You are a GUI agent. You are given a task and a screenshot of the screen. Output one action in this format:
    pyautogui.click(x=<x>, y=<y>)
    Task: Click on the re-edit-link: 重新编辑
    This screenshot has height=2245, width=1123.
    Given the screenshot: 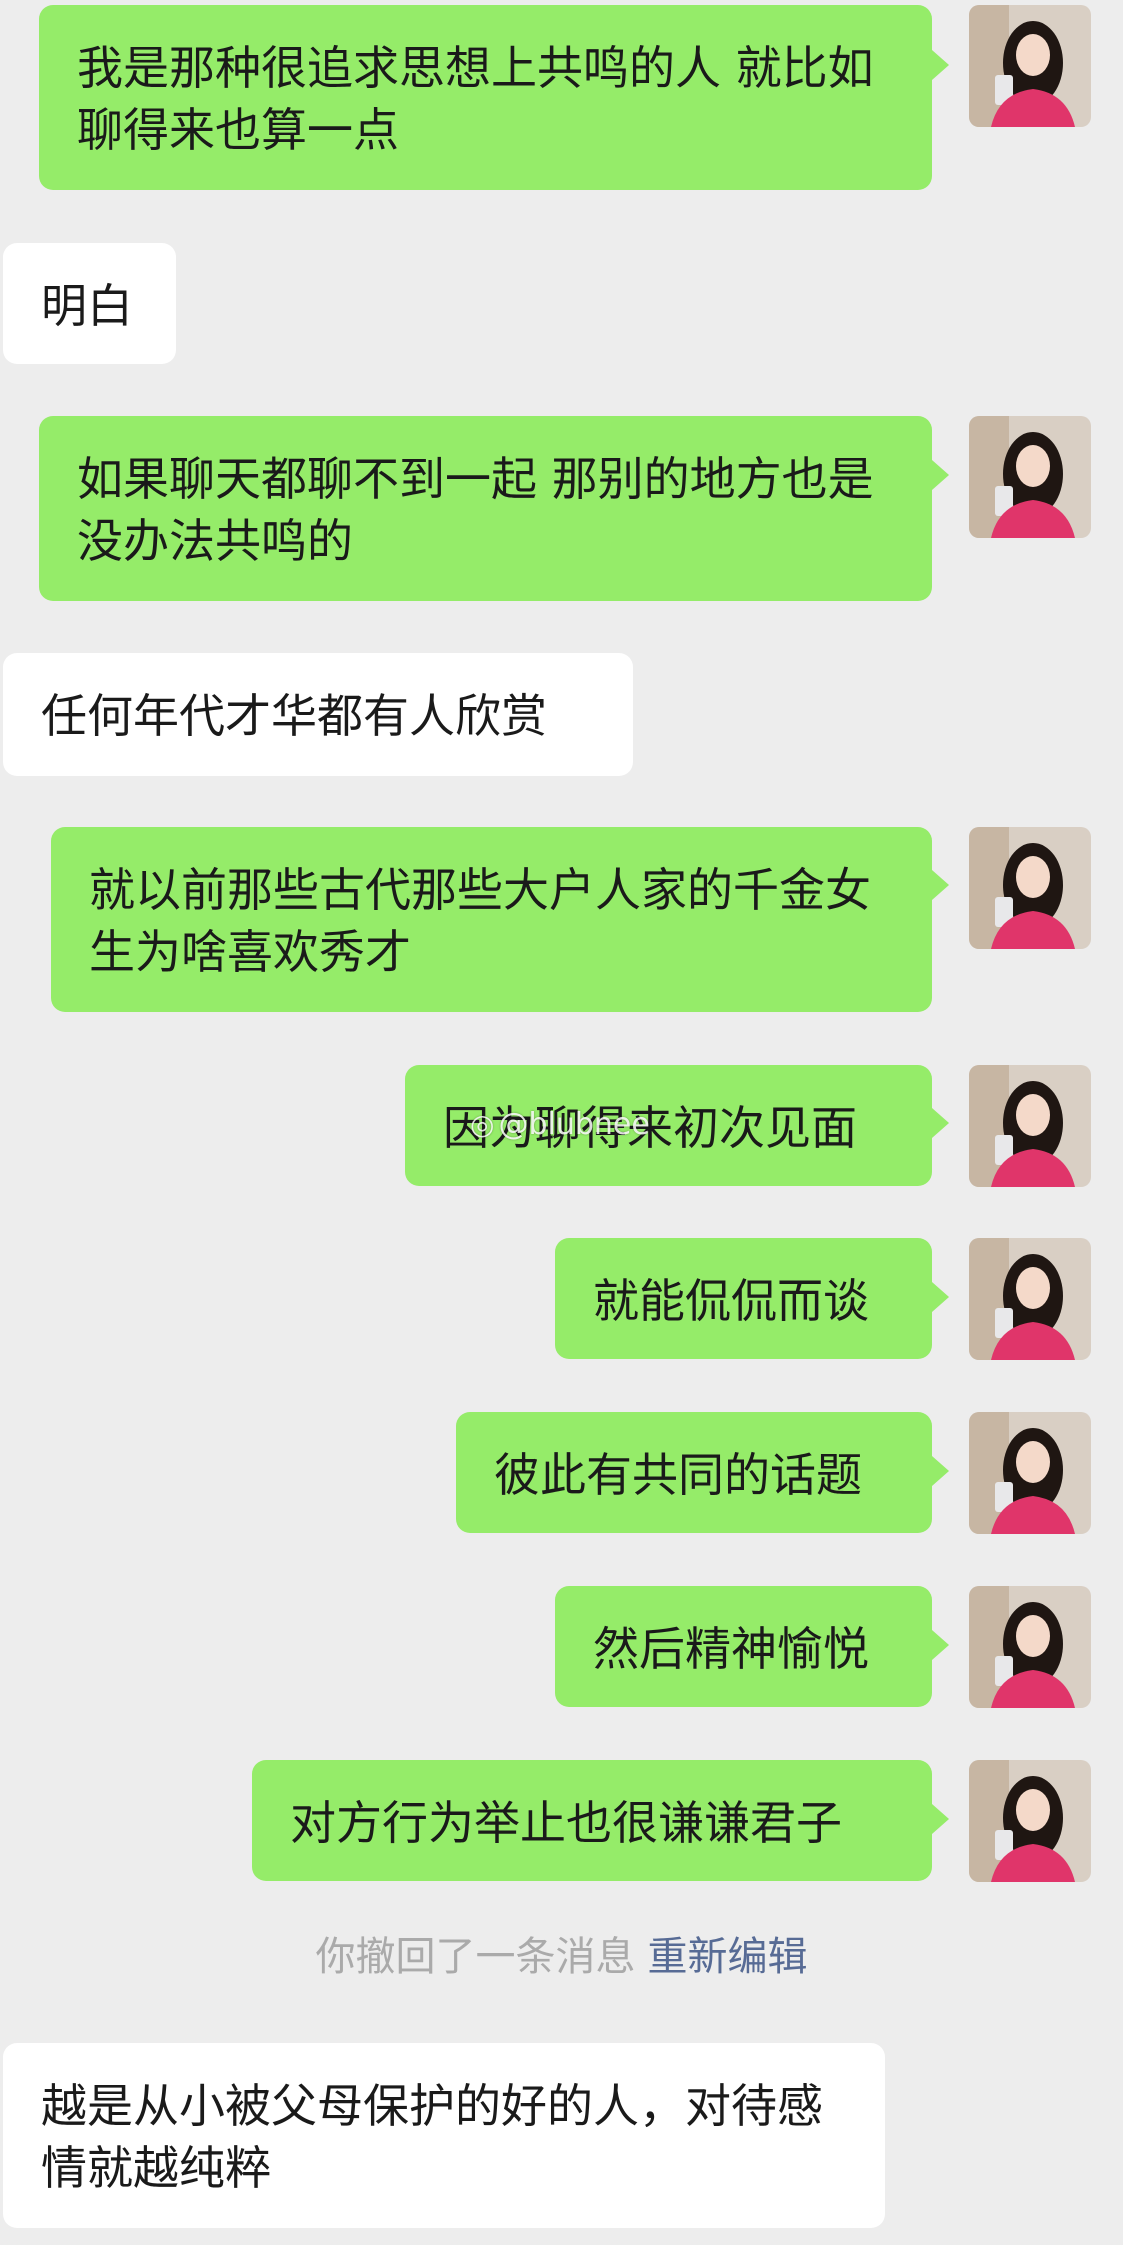 What is the action you would take?
    pyautogui.click(x=728, y=1957)
    